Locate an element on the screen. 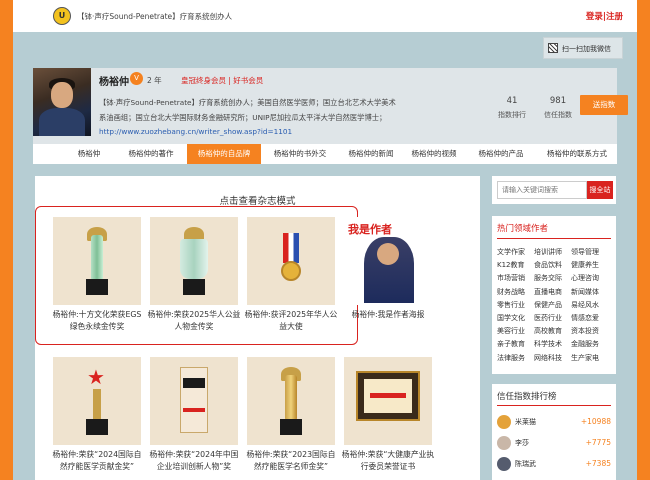 Image resolution: width=650 pixels, height=480 pixels. hot-field-link: 服务交际 is located at coordinates (552, 279).